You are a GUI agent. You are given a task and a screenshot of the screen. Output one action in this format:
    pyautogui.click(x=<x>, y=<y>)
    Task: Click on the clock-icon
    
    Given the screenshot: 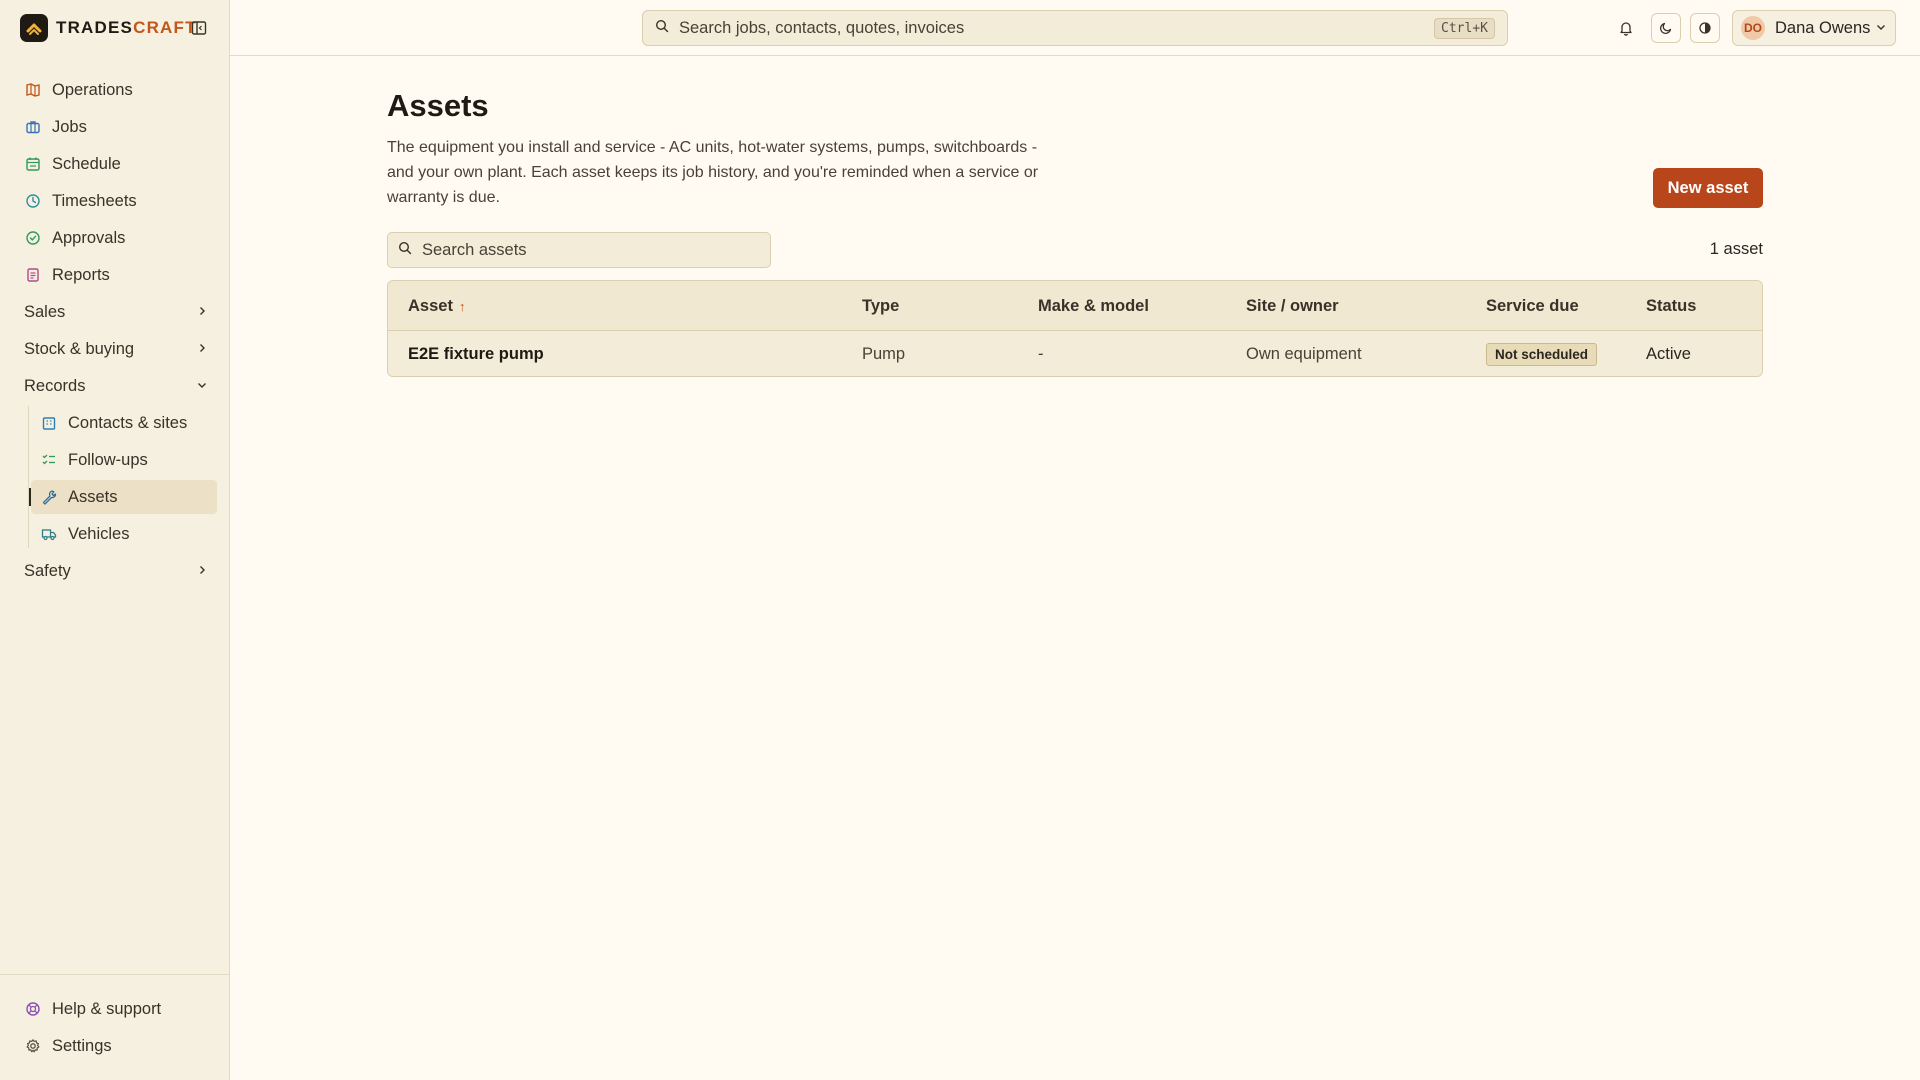 What is the action you would take?
    pyautogui.click(x=33, y=201)
    